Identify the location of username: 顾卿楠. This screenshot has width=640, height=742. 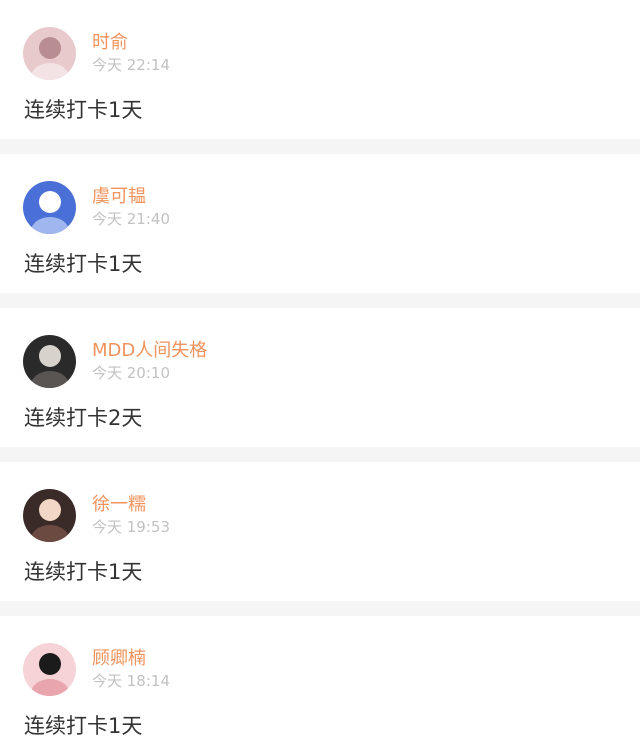
(119, 659).